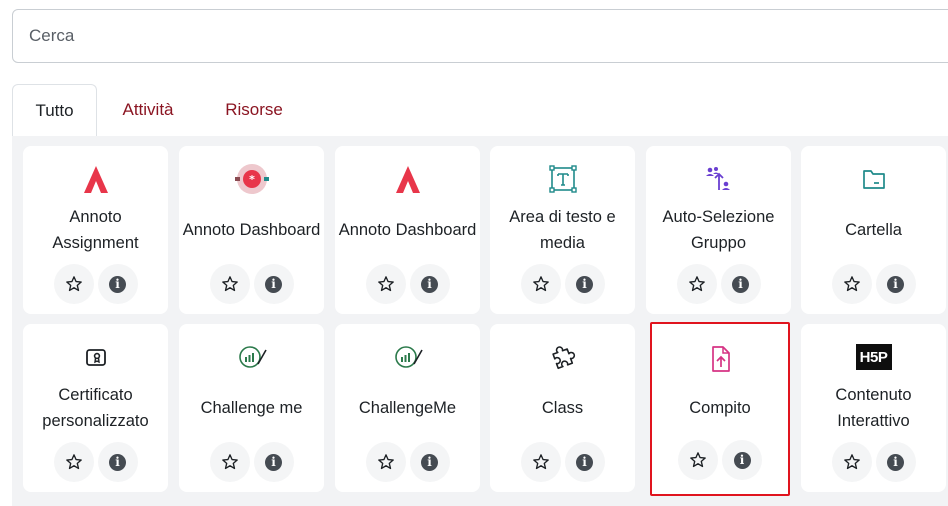 The width and height of the screenshot is (948, 506). What do you see at coordinates (873, 179) in the screenshot?
I see `folder-icon` at bounding box center [873, 179].